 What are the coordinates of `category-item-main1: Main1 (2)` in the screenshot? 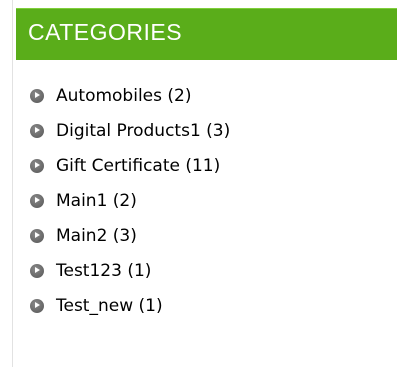 It's located at (130, 200).